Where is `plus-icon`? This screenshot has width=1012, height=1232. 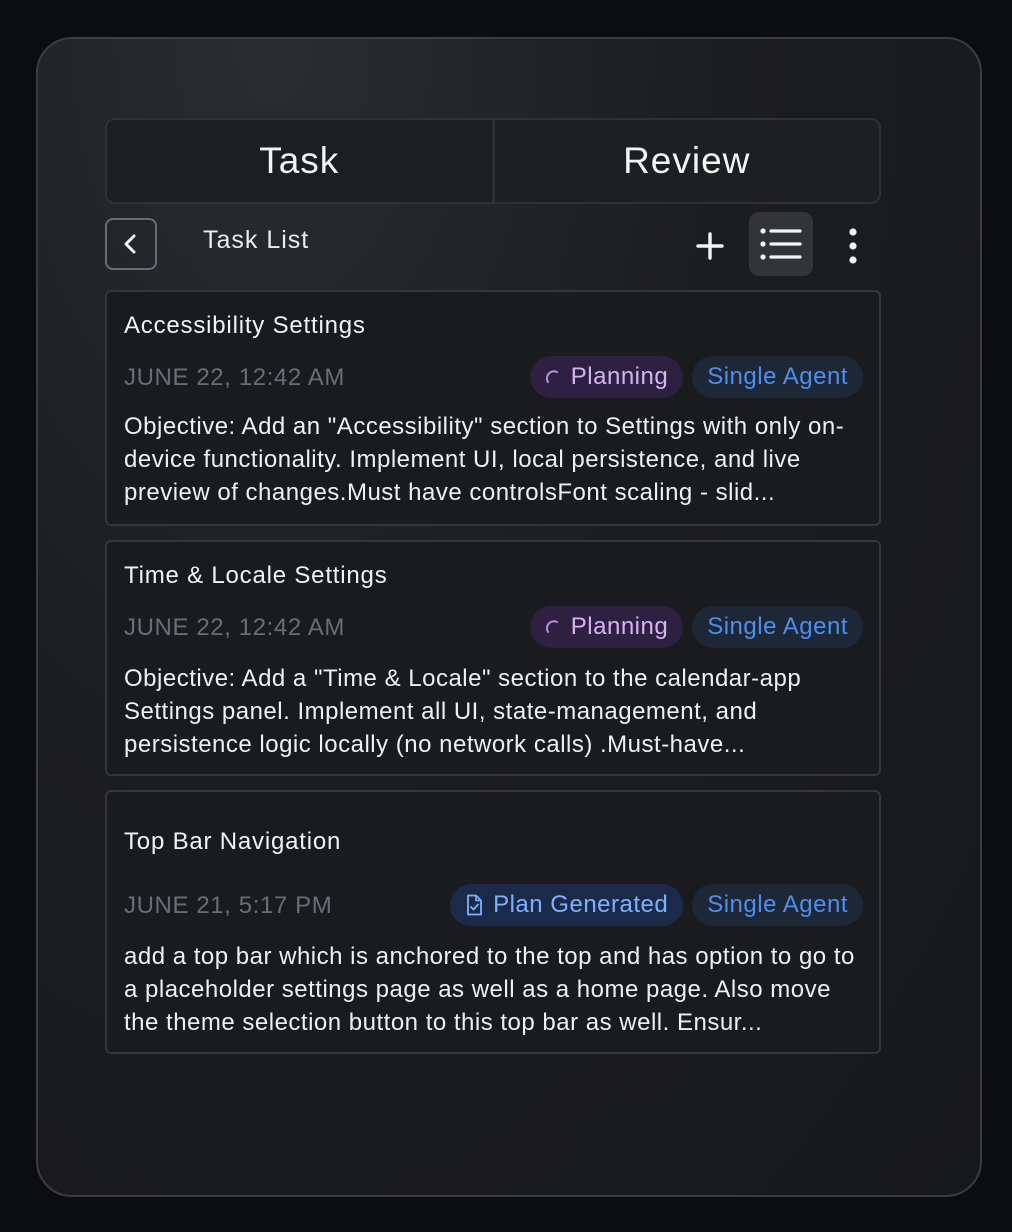
plus-icon is located at coordinates (710, 246).